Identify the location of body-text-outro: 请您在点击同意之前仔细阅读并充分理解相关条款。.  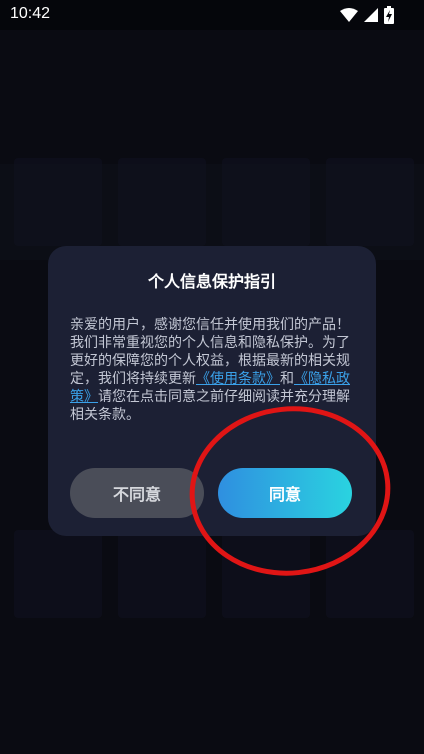
(210, 406).